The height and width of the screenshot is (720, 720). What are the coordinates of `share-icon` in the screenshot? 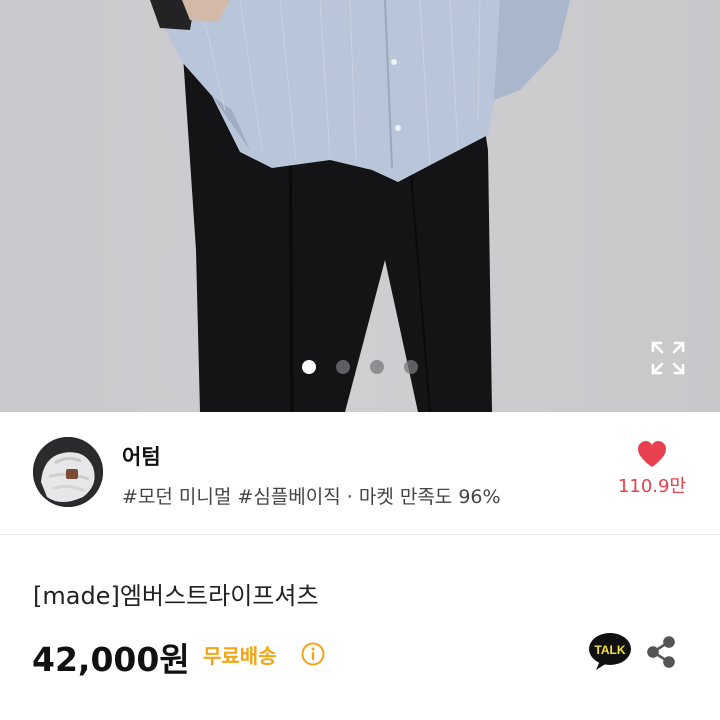 It's located at (661, 652).